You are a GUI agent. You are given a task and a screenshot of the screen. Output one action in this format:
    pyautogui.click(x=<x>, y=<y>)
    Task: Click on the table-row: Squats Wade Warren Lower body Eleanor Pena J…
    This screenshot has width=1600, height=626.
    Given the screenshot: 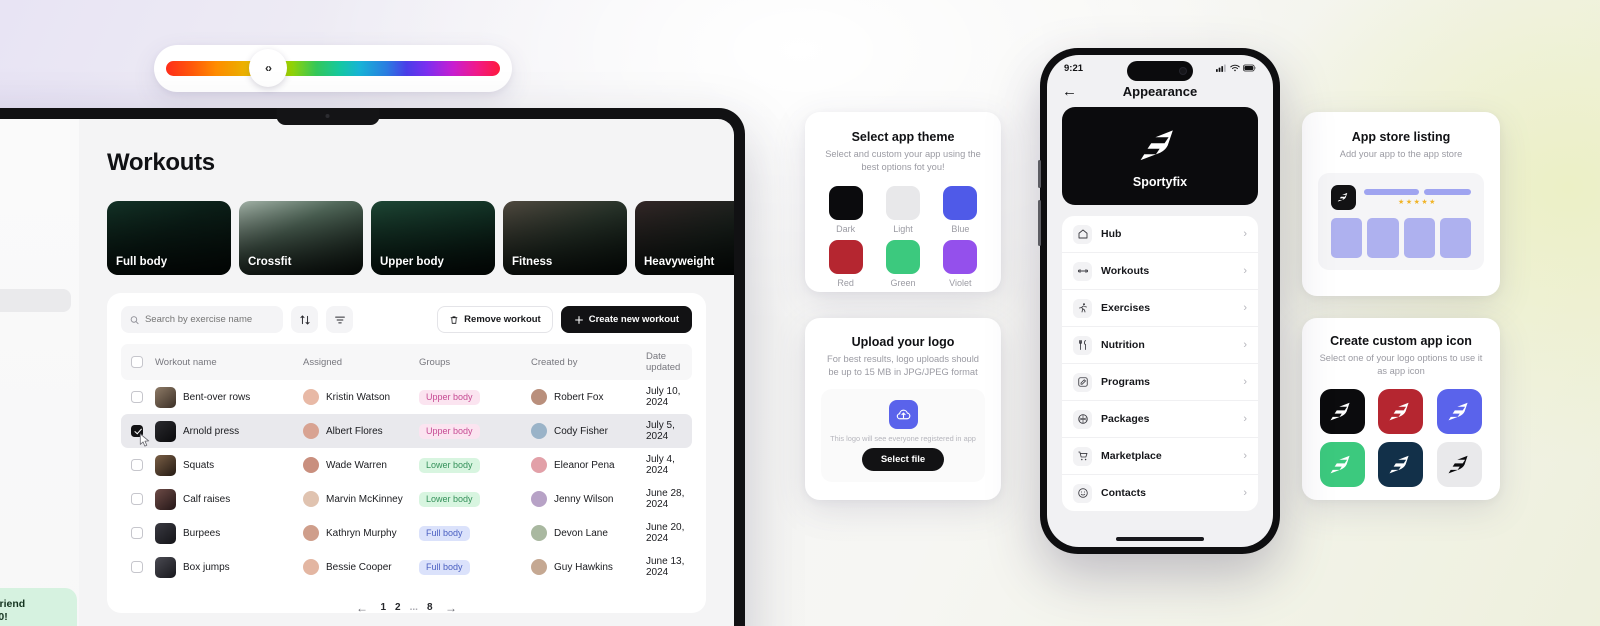 What is the action you would take?
    pyautogui.click(x=406, y=465)
    